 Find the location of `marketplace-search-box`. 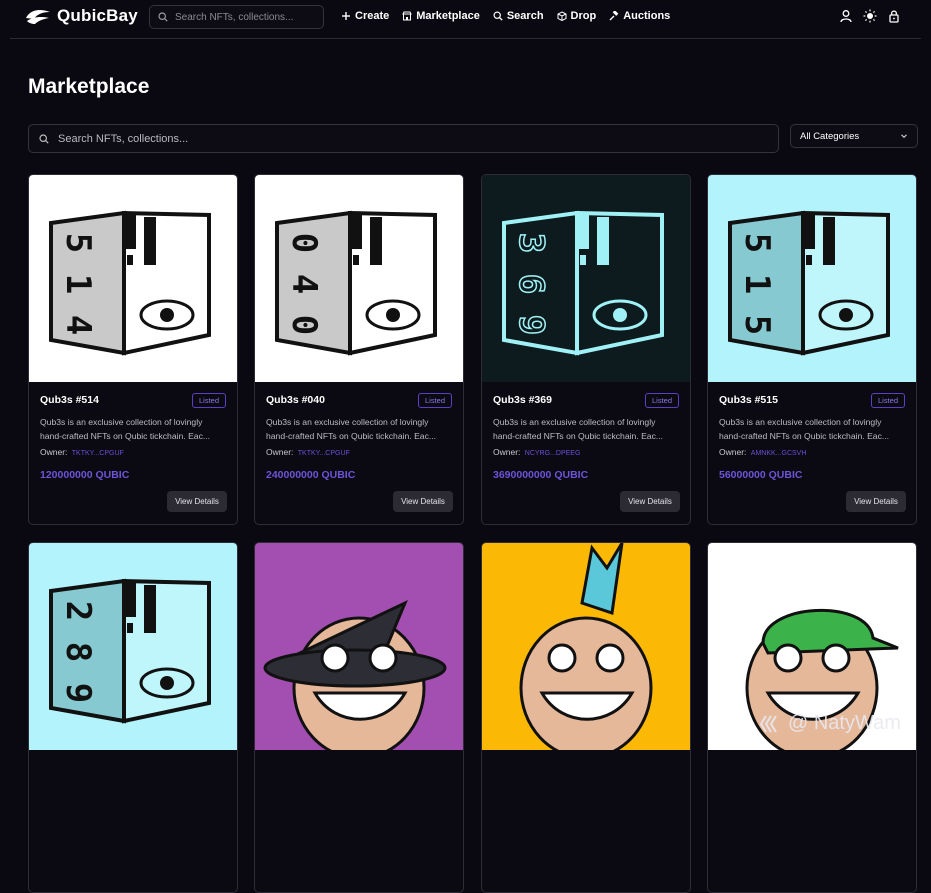

marketplace-search-box is located at coordinates (403, 138).